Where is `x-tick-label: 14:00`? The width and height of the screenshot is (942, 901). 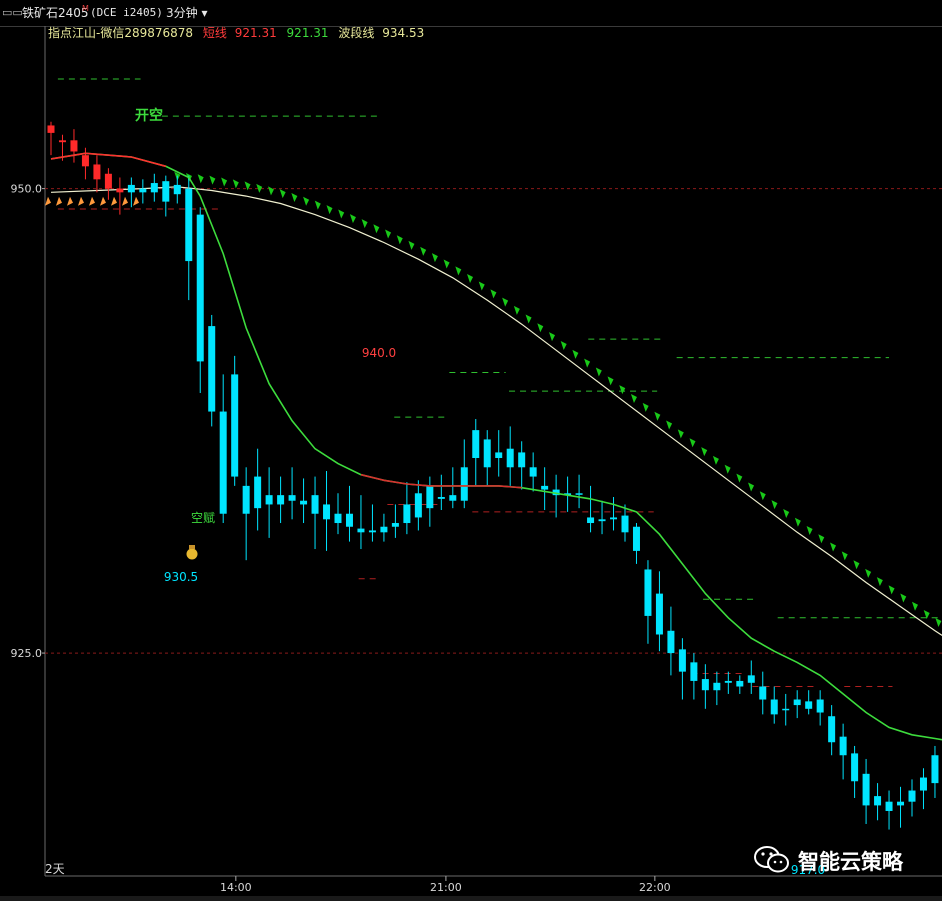
x-tick-label: 14:00 is located at coordinates (236, 887).